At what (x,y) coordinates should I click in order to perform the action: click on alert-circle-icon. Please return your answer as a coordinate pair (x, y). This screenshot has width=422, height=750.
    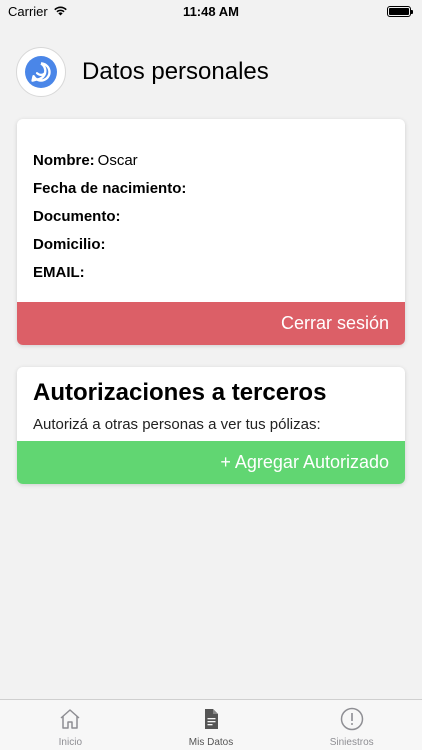
    Looking at the image, I should click on (352, 720).